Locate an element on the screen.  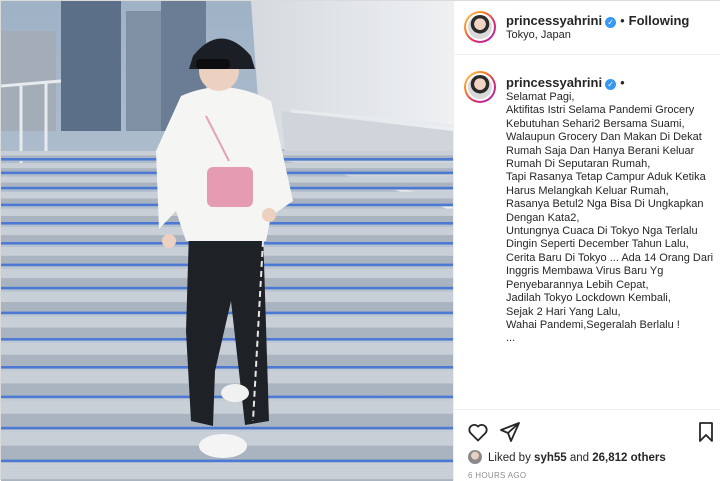
post-timestamp: 6 HOURS AGO is located at coordinates (497, 475).